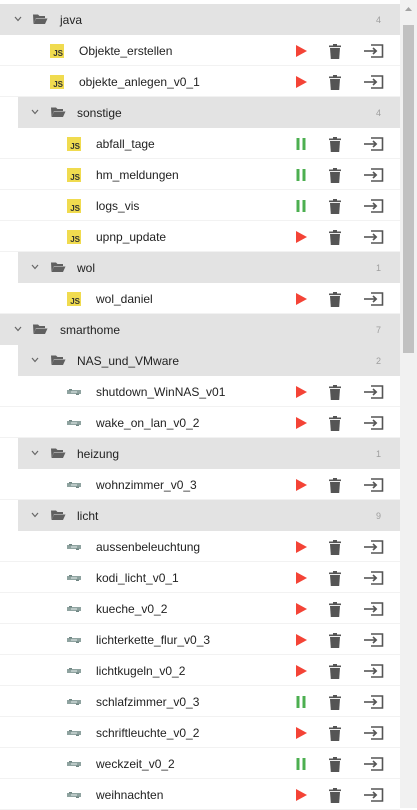 This screenshot has width=417, height=810. What do you see at coordinates (200, 298) in the screenshot?
I see `script-wol-daniel: JS wol_daniel` at bounding box center [200, 298].